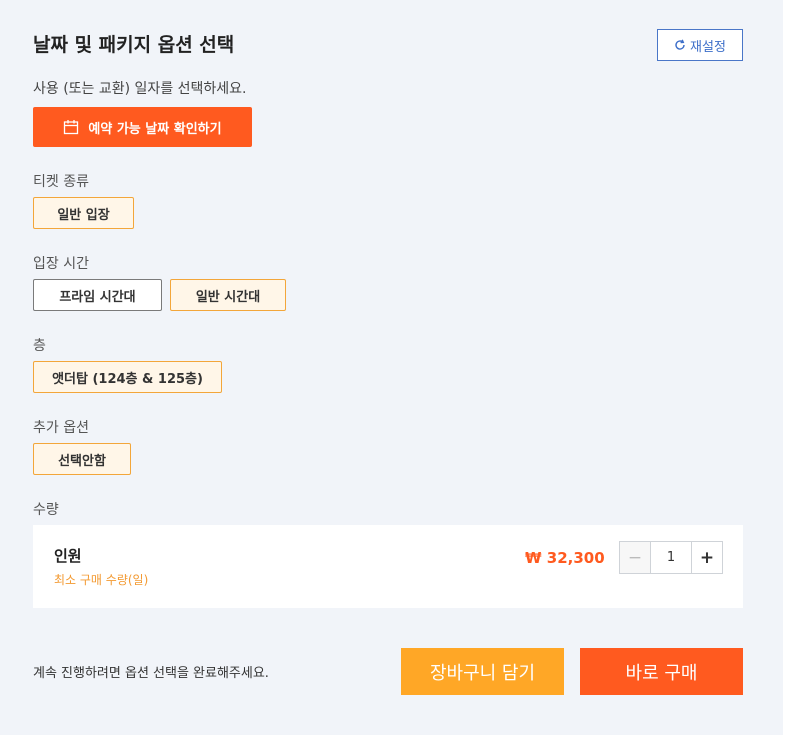 This screenshot has width=787, height=735. Describe the element at coordinates (46, 510) in the screenshot. I see `quantity-label: 수량` at that location.